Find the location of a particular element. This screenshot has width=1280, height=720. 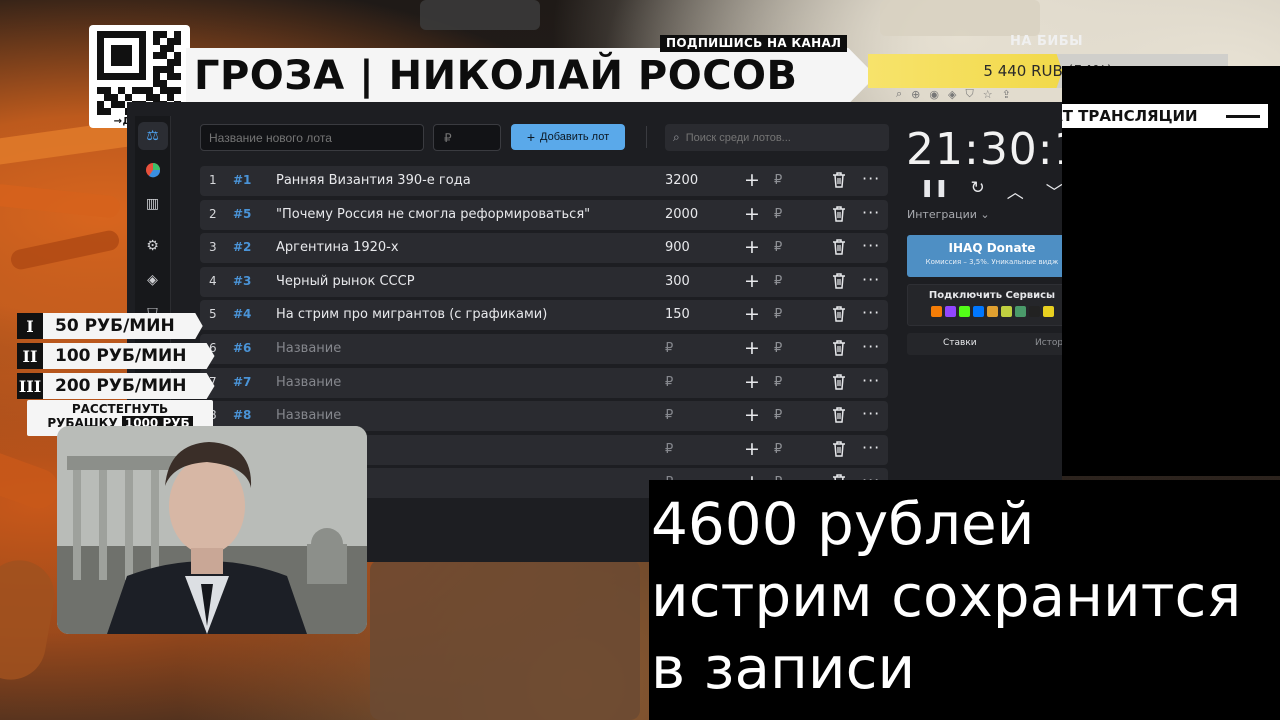

boosty-icon is located at coordinates (1006, 311).